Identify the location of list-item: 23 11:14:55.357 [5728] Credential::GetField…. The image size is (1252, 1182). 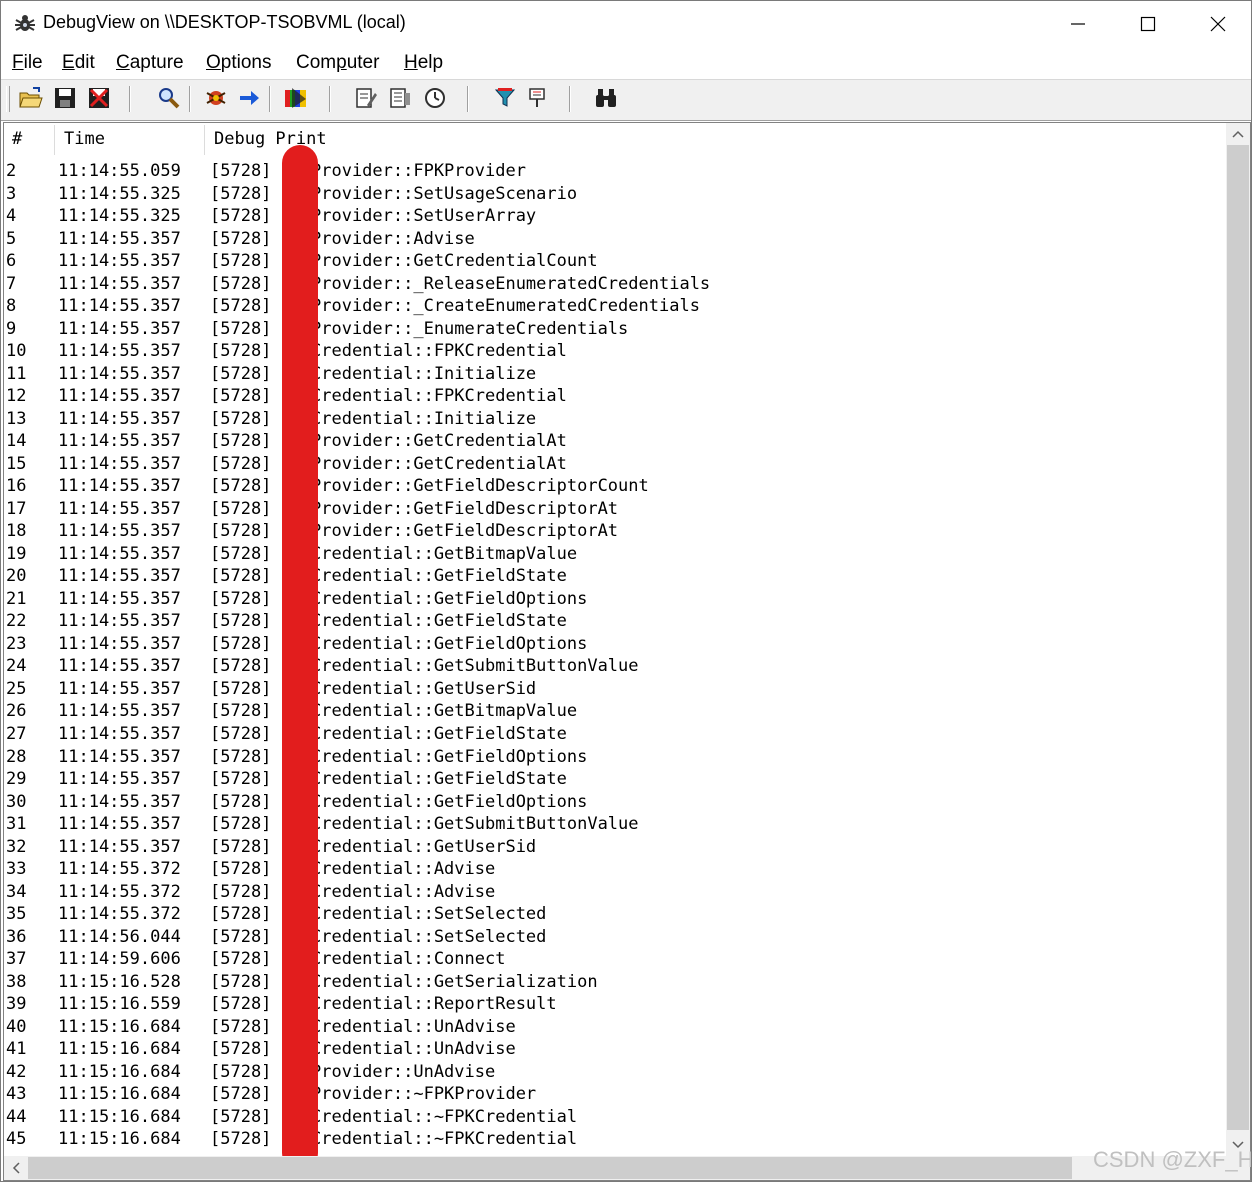
(615, 644).